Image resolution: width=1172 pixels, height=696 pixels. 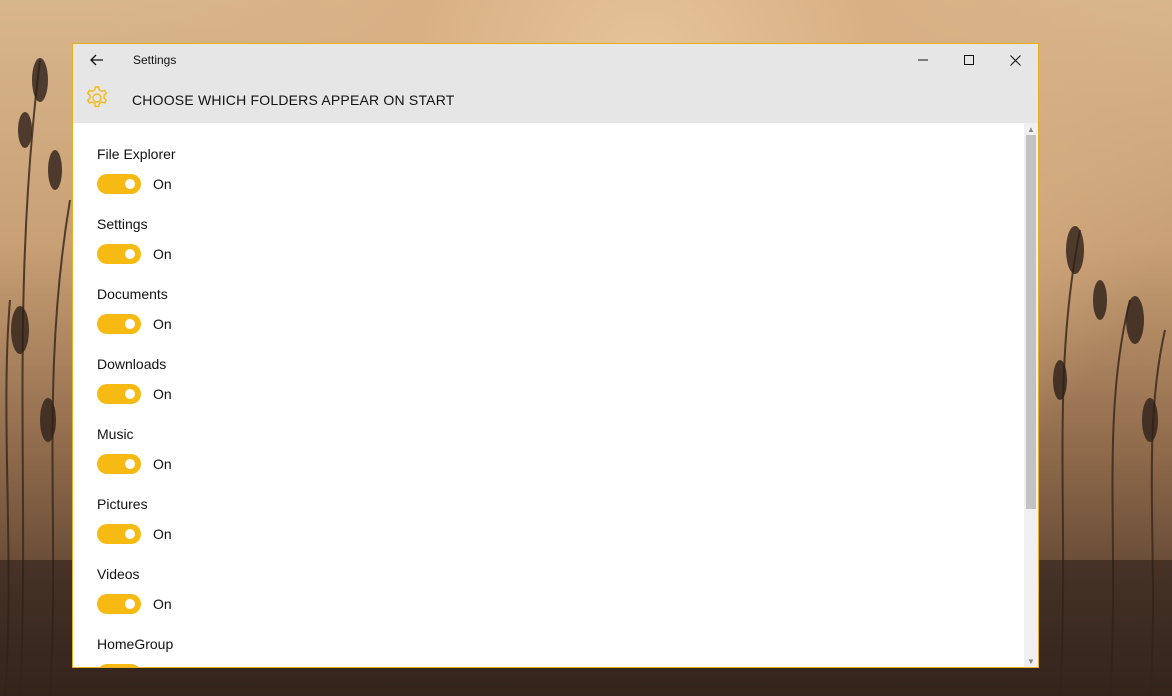 I want to click on back-button, so click(x=97, y=60).